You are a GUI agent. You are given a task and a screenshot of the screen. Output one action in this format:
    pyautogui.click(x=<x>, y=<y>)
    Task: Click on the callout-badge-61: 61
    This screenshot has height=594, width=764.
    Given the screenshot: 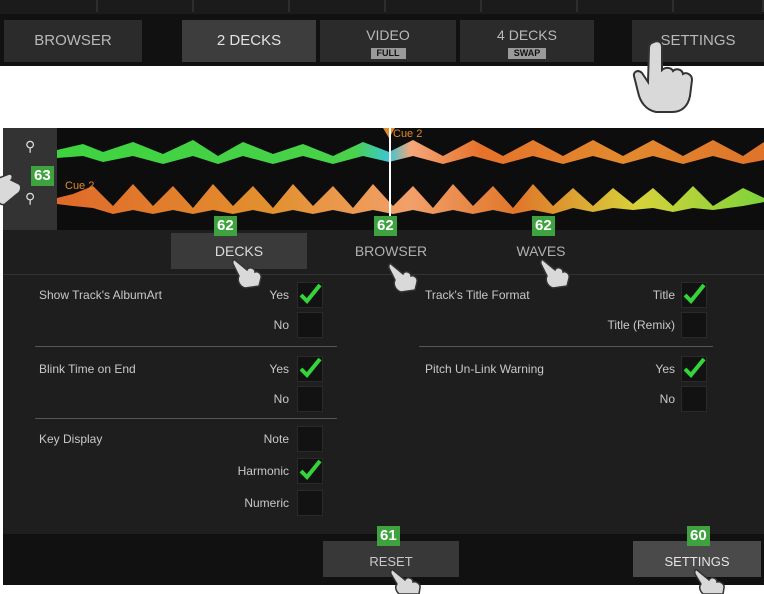 What is the action you would take?
    pyautogui.click(x=388, y=536)
    